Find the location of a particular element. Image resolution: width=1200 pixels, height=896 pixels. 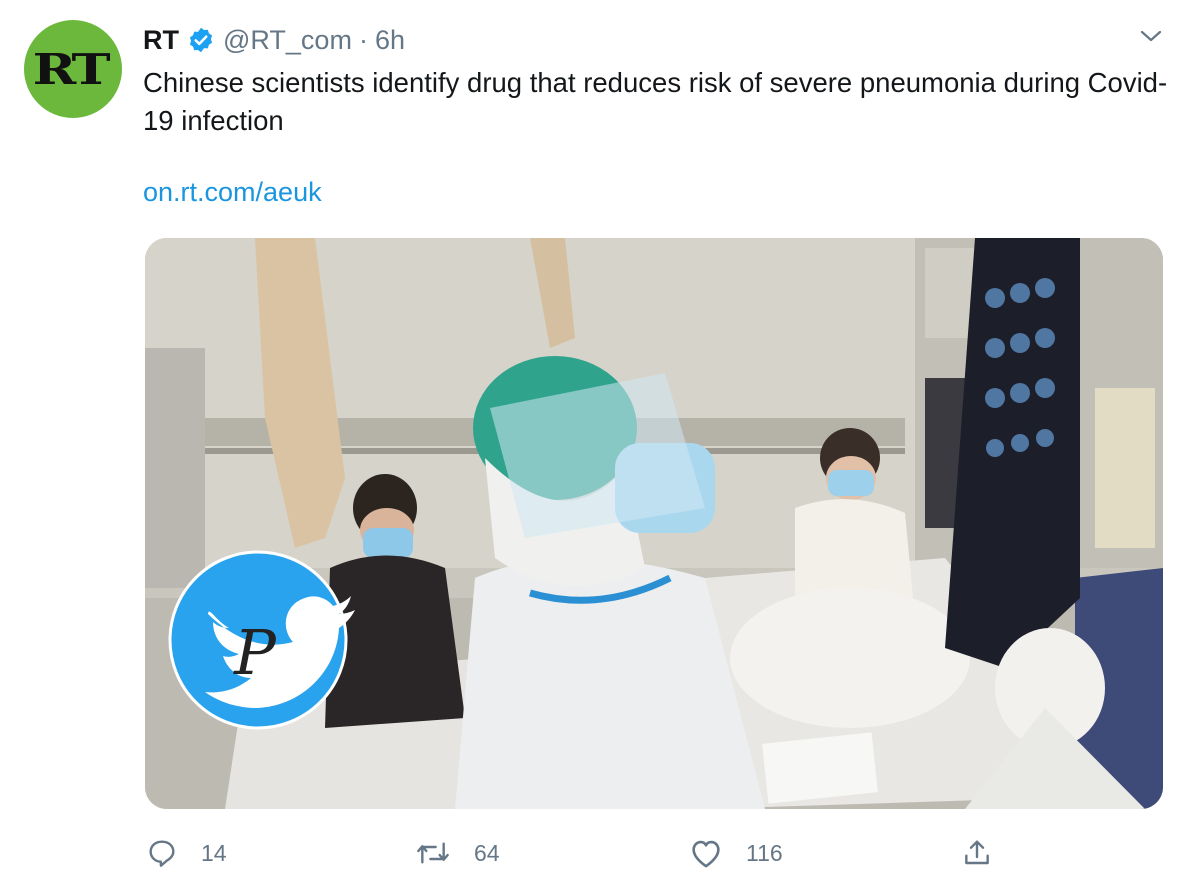

avatar: RT is located at coordinates (73, 69).